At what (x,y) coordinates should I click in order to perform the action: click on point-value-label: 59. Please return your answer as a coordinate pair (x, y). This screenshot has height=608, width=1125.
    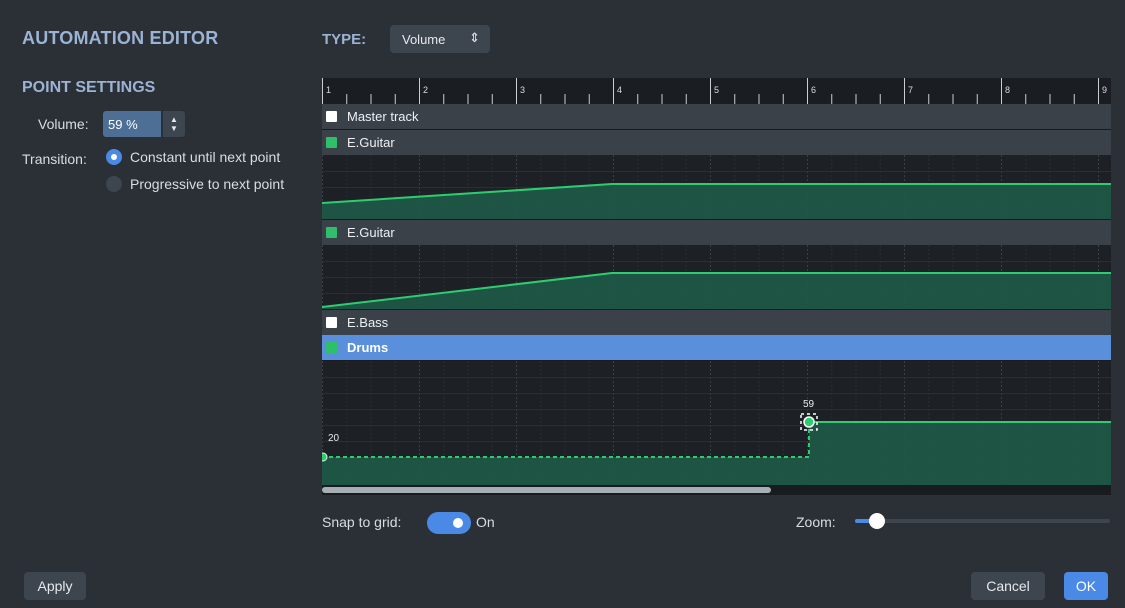
    Looking at the image, I should click on (809, 404).